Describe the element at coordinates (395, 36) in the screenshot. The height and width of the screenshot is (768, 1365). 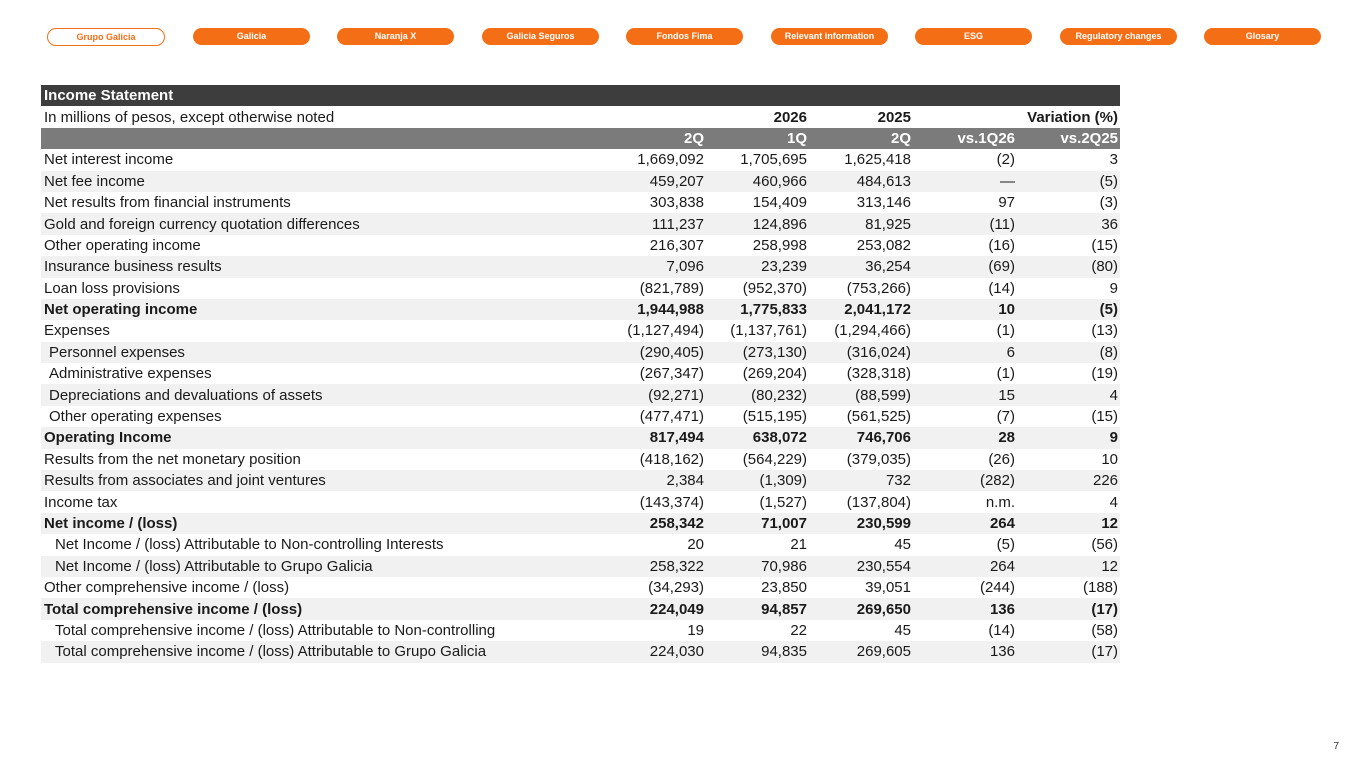
I see `nav-tab-naranja-x: Naranja X` at that location.